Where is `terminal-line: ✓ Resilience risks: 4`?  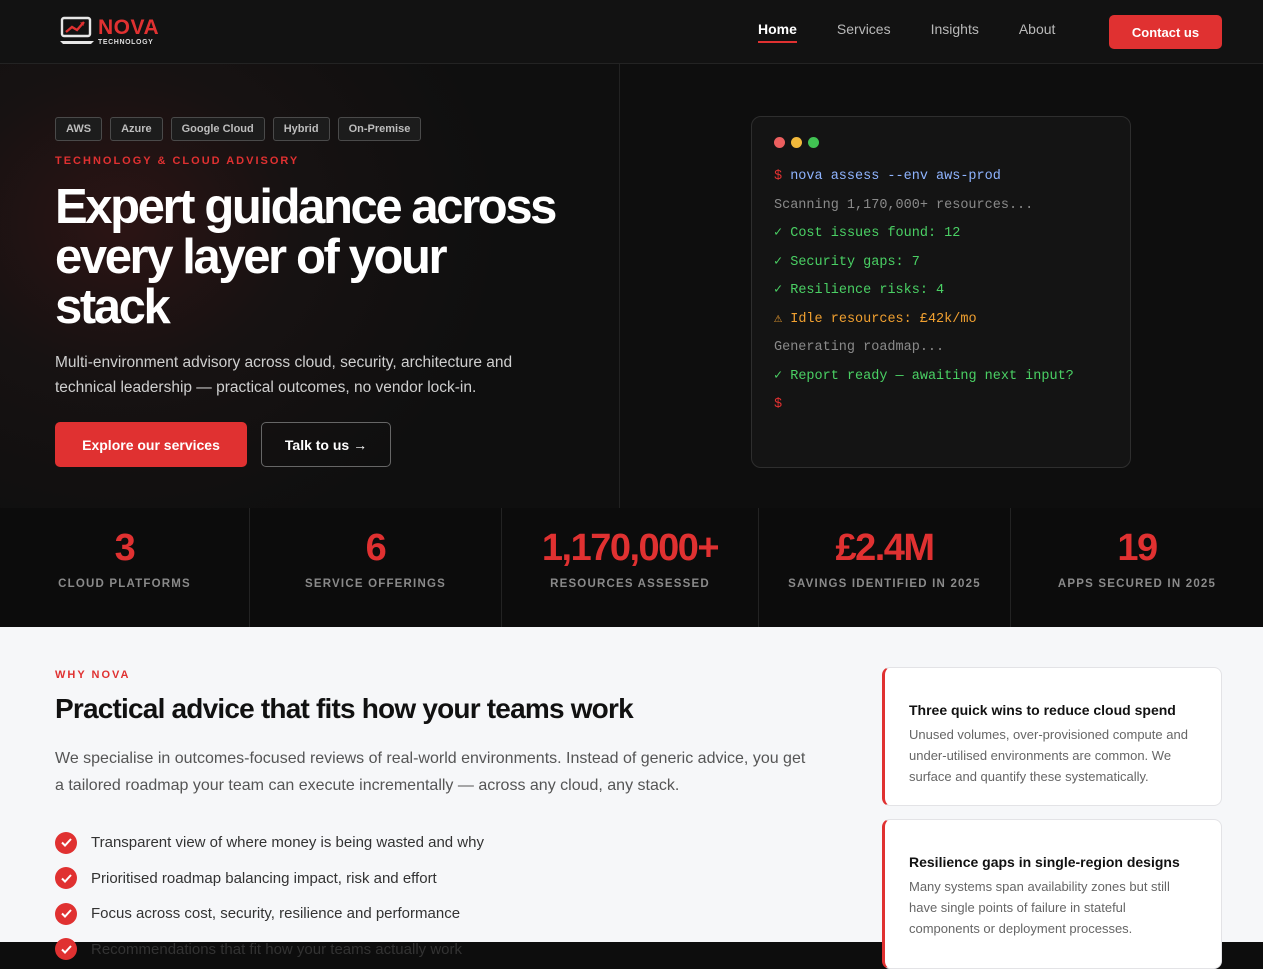
terminal-line: ✓ Resilience risks: 4 is located at coordinates (944, 291).